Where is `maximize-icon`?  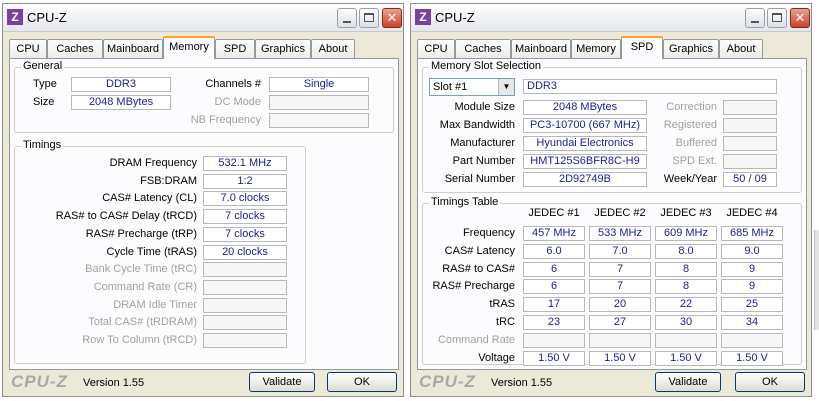
maximize-icon is located at coordinates (777, 17).